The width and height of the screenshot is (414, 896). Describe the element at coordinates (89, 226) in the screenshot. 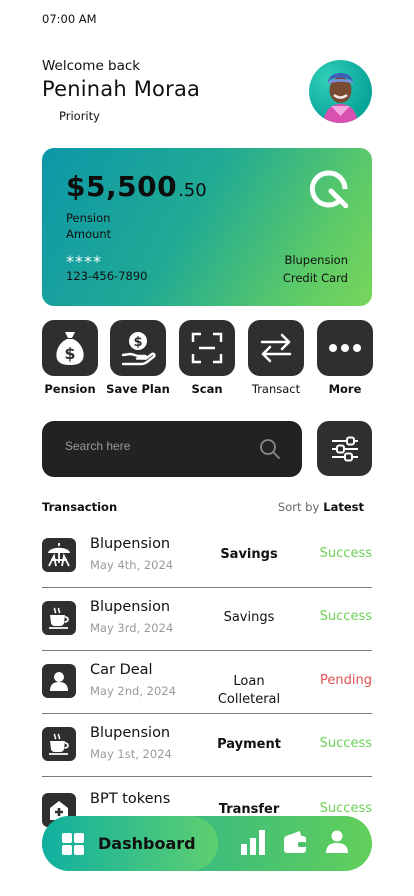

I see `amount-label: Pension Amount` at that location.